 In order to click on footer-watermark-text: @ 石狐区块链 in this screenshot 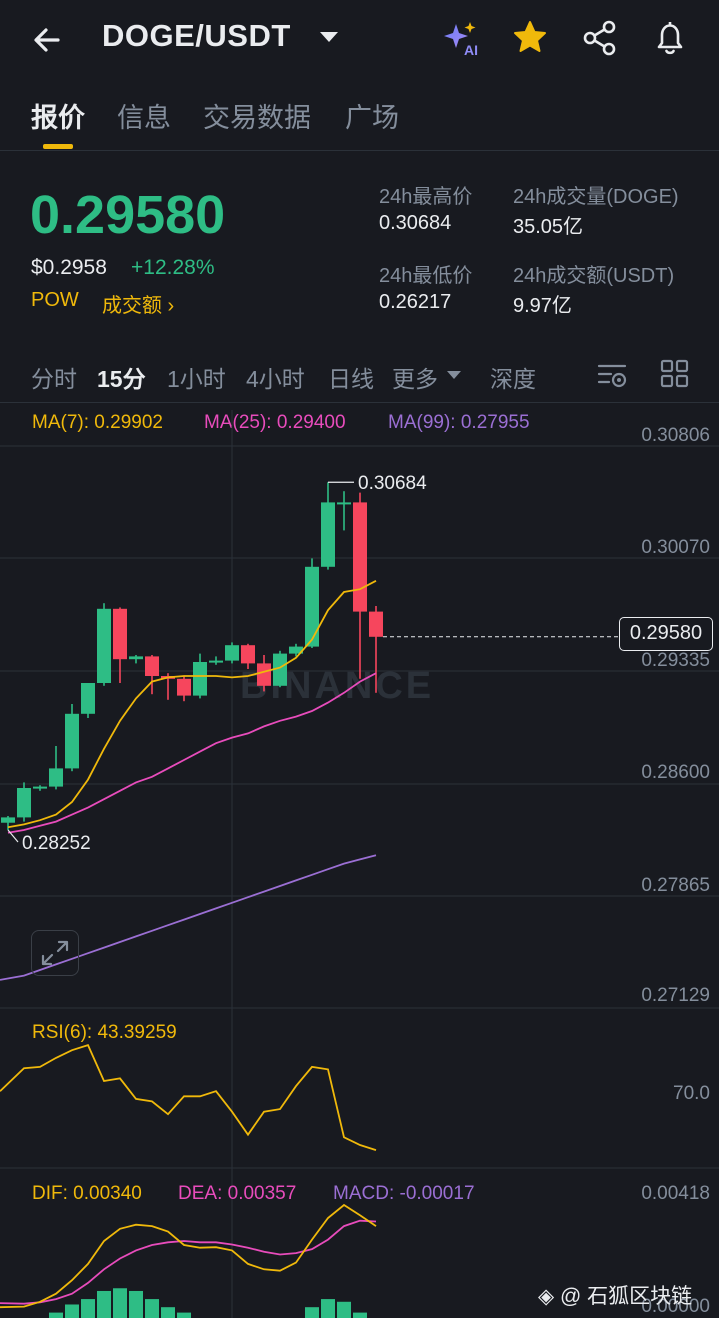, I will do `click(626, 1296)`.